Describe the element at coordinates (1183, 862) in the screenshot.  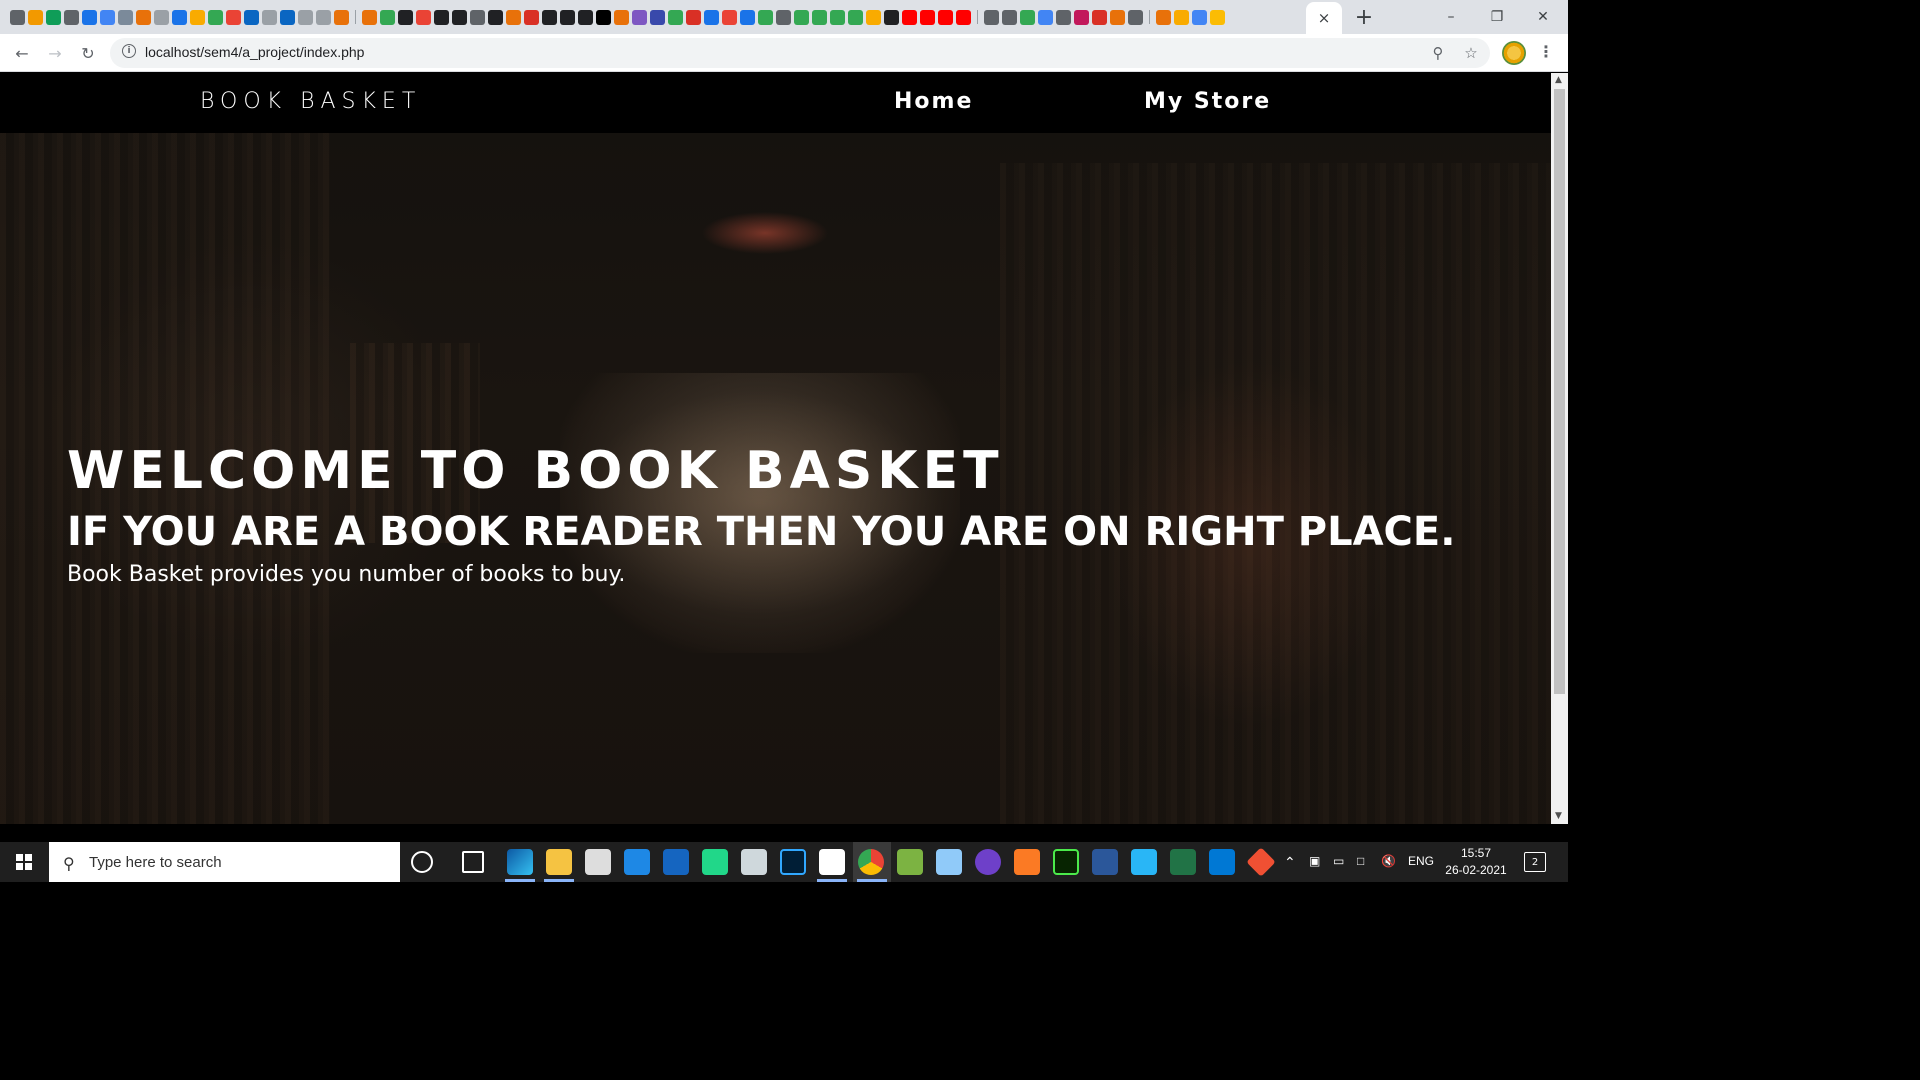
I see `excel-icon` at that location.